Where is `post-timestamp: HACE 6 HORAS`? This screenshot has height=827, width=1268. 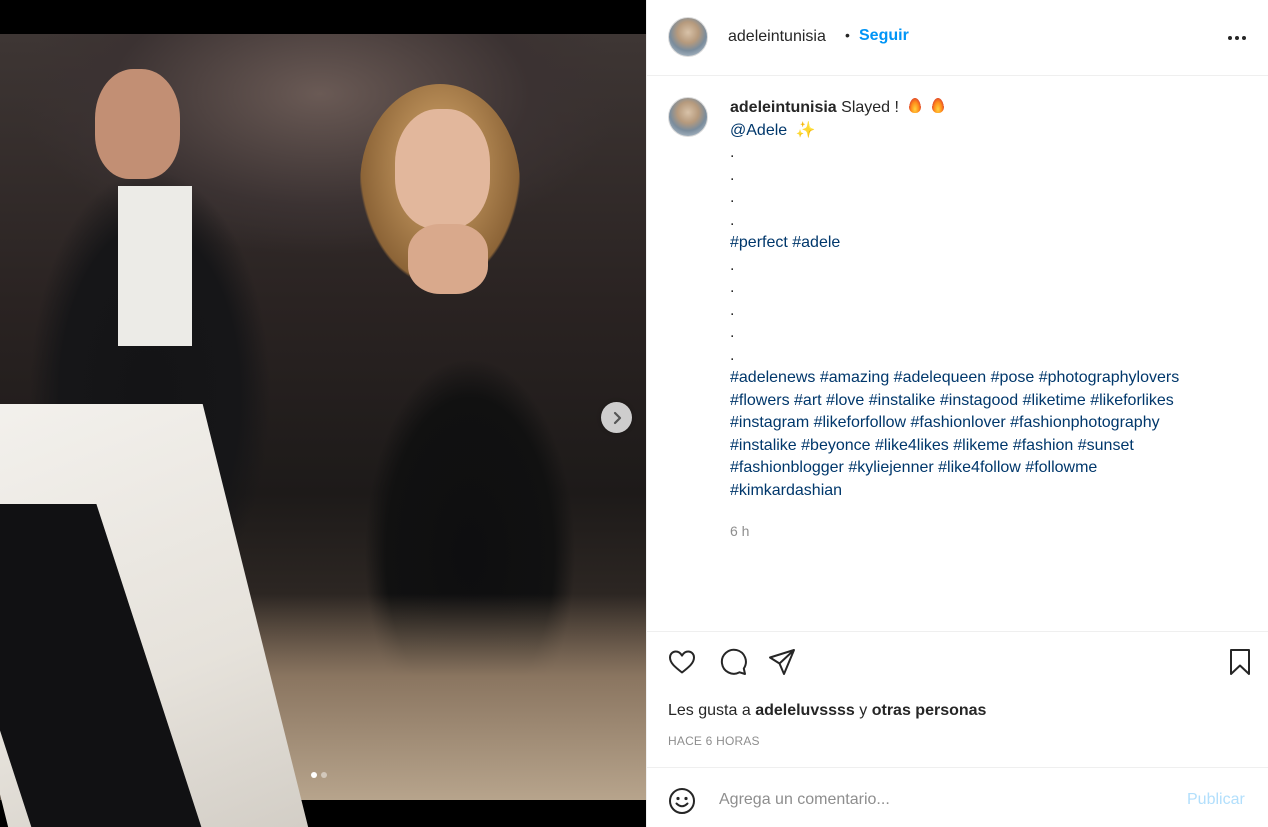
post-timestamp: HACE 6 HORAS is located at coordinates (714, 741).